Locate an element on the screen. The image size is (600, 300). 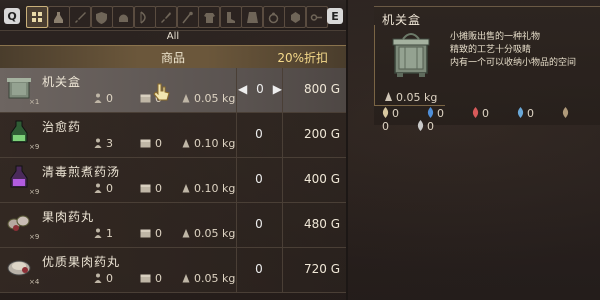
category-tab-staff is located at coordinates (187, 17).